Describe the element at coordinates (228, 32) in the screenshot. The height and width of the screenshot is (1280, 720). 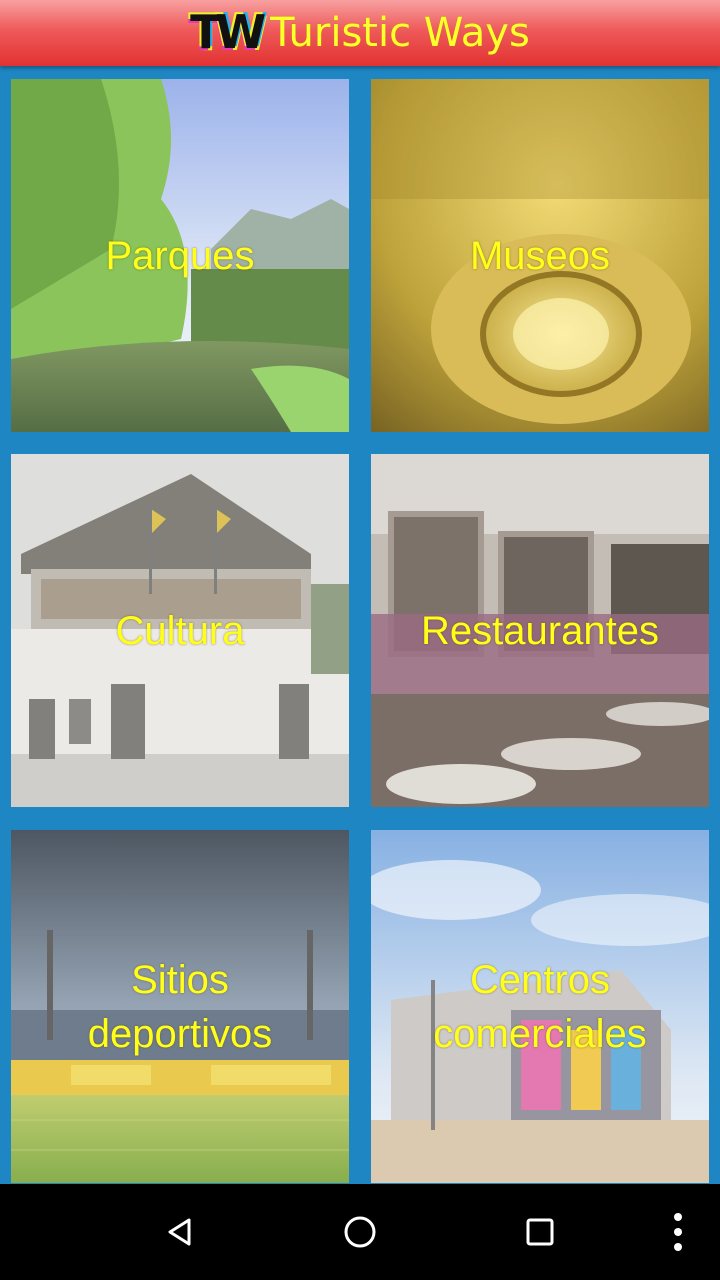
I see `app-logo: TW` at that location.